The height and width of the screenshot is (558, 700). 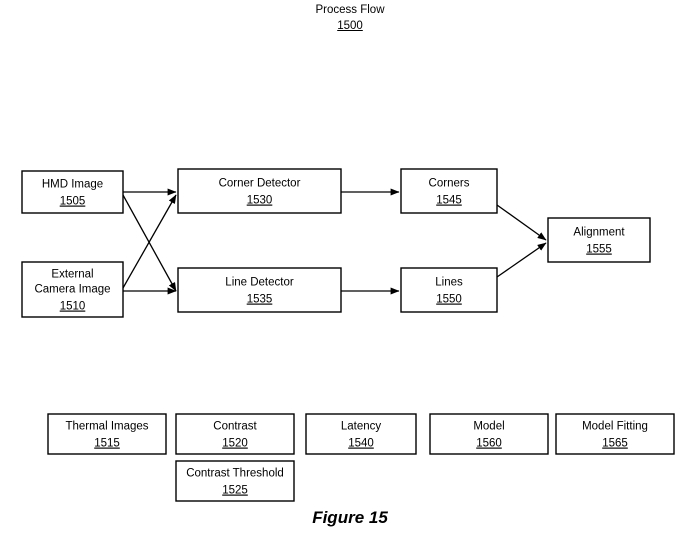 I want to click on node-reference-contrast: 1520, so click(x=235, y=444).